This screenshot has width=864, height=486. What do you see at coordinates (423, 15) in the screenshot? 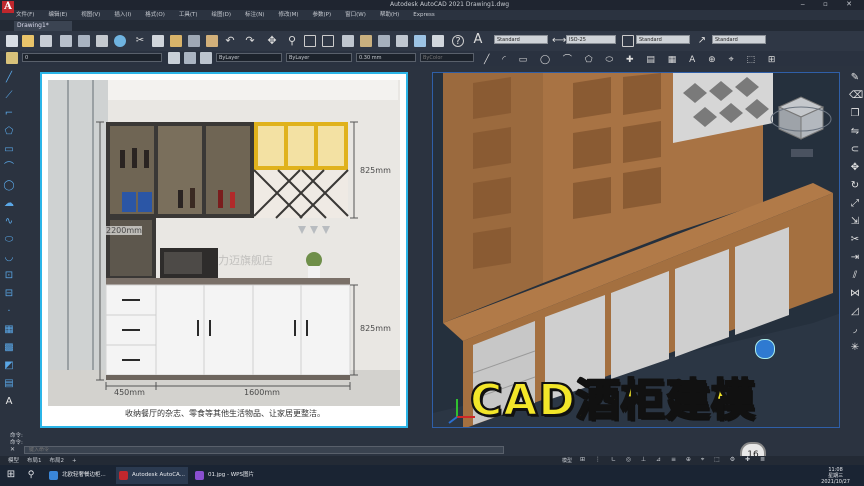
I see `menu-express: Express` at bounding box center [423, 15].